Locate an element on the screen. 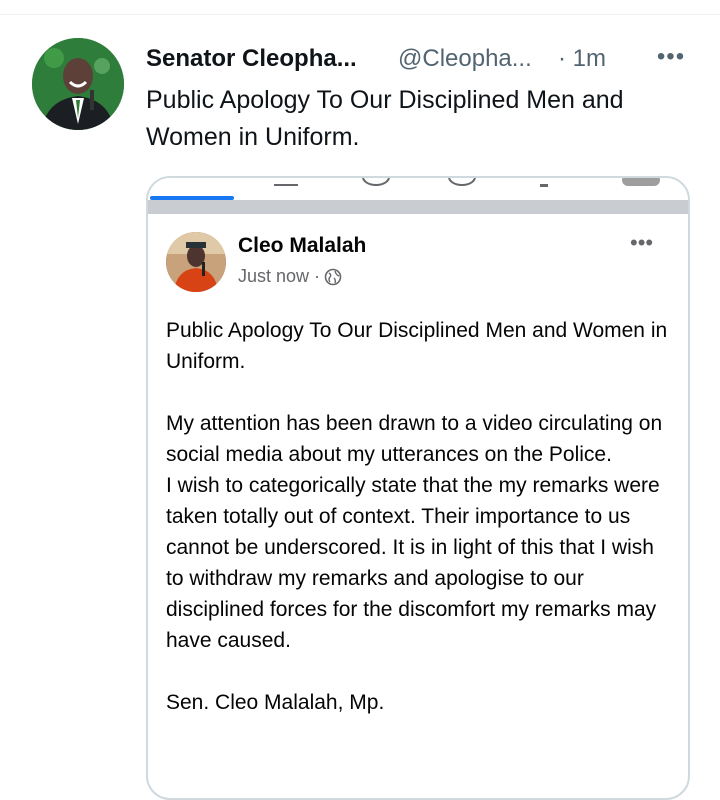 This screenshot has width=720, height=800. separator-strip is located at coordinates (418, 207).